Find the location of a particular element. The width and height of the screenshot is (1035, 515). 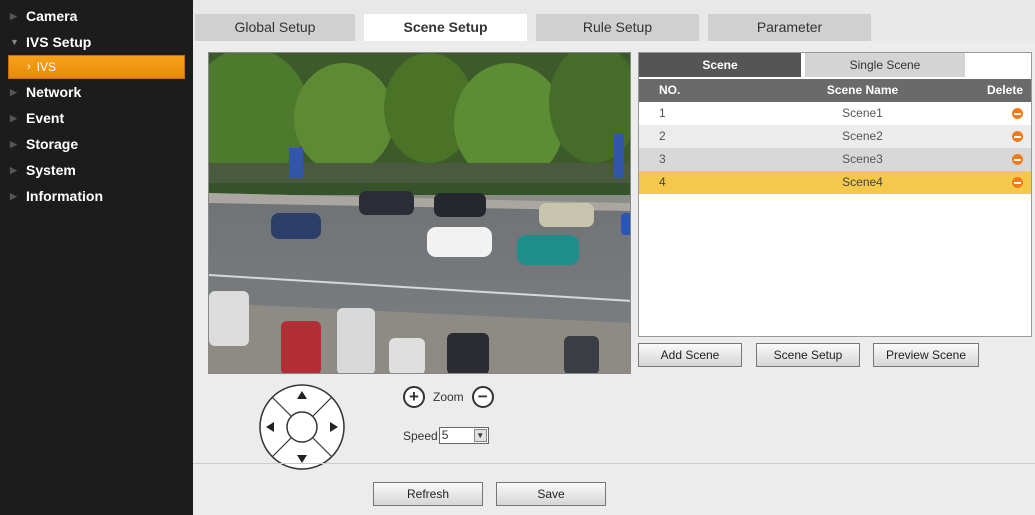

speed-control: Speed 5 ▼ is located at coordinates (446, 435).